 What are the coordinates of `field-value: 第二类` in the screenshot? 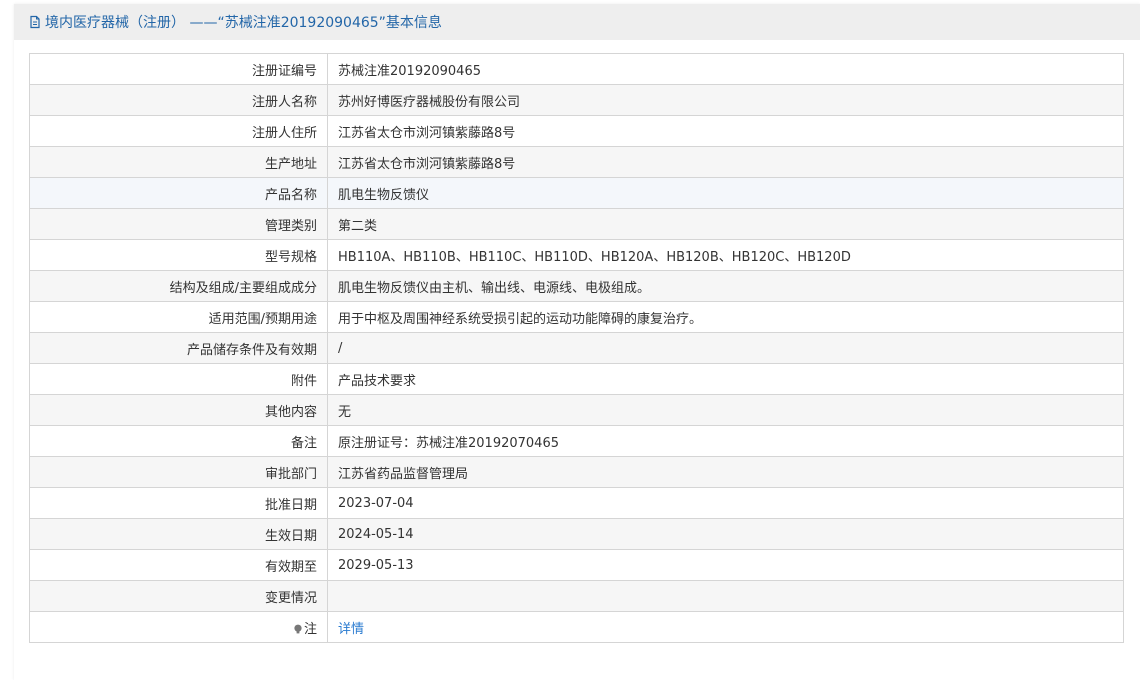 It's located at (725, 224).